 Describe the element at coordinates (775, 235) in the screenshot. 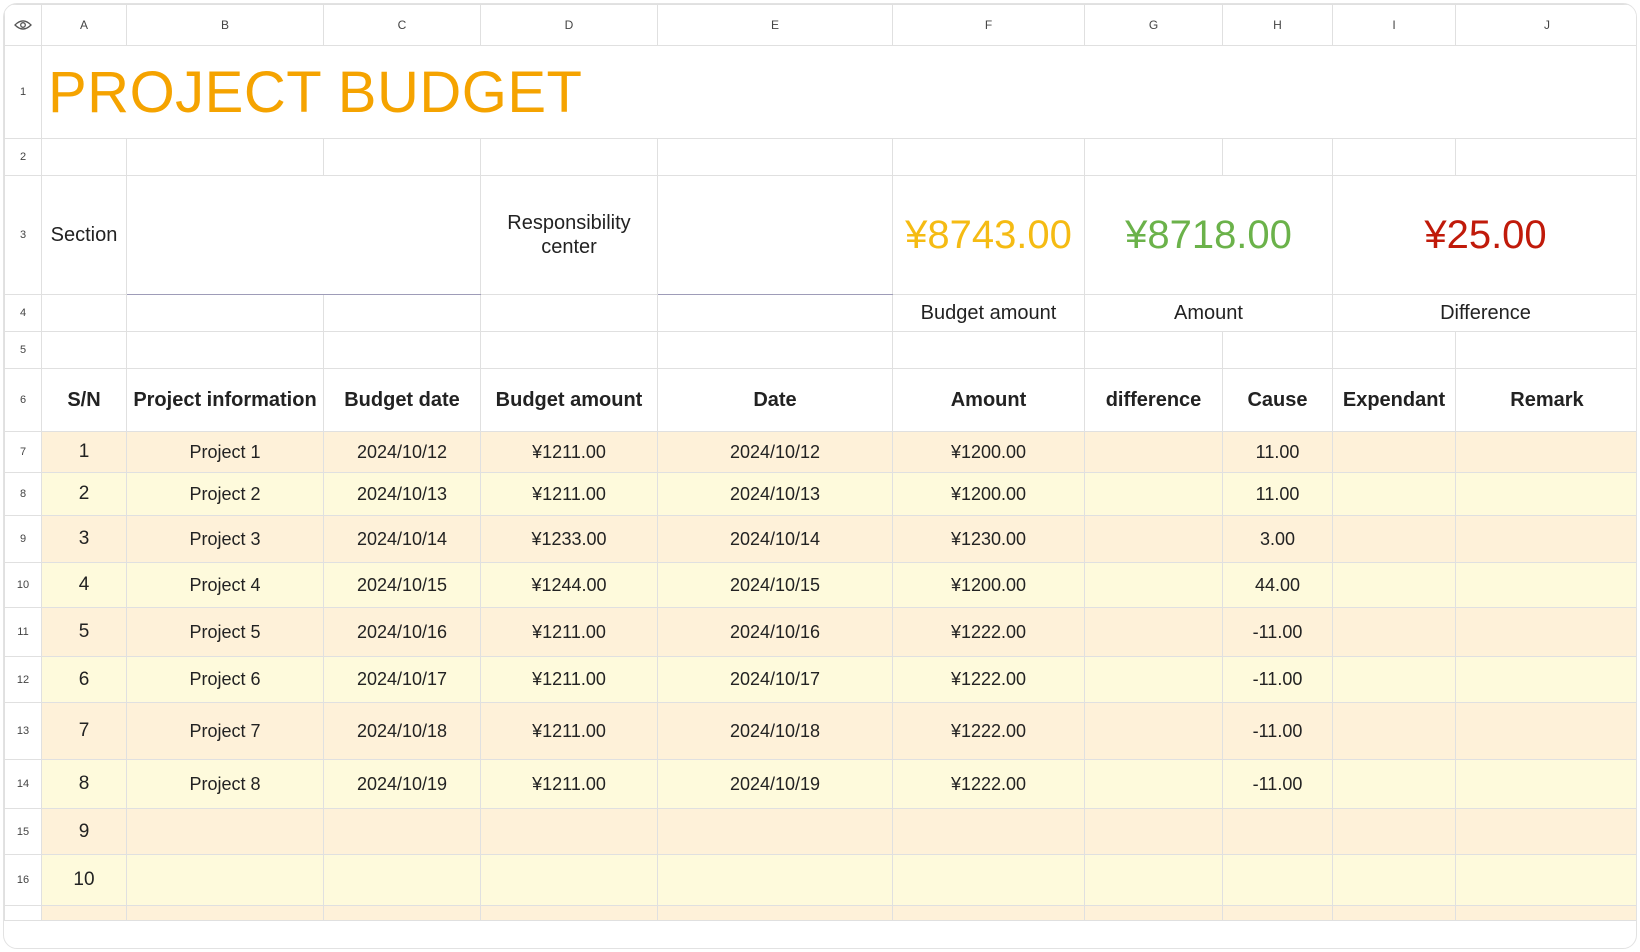

I see `responsibility-center-input-cell` at that location.